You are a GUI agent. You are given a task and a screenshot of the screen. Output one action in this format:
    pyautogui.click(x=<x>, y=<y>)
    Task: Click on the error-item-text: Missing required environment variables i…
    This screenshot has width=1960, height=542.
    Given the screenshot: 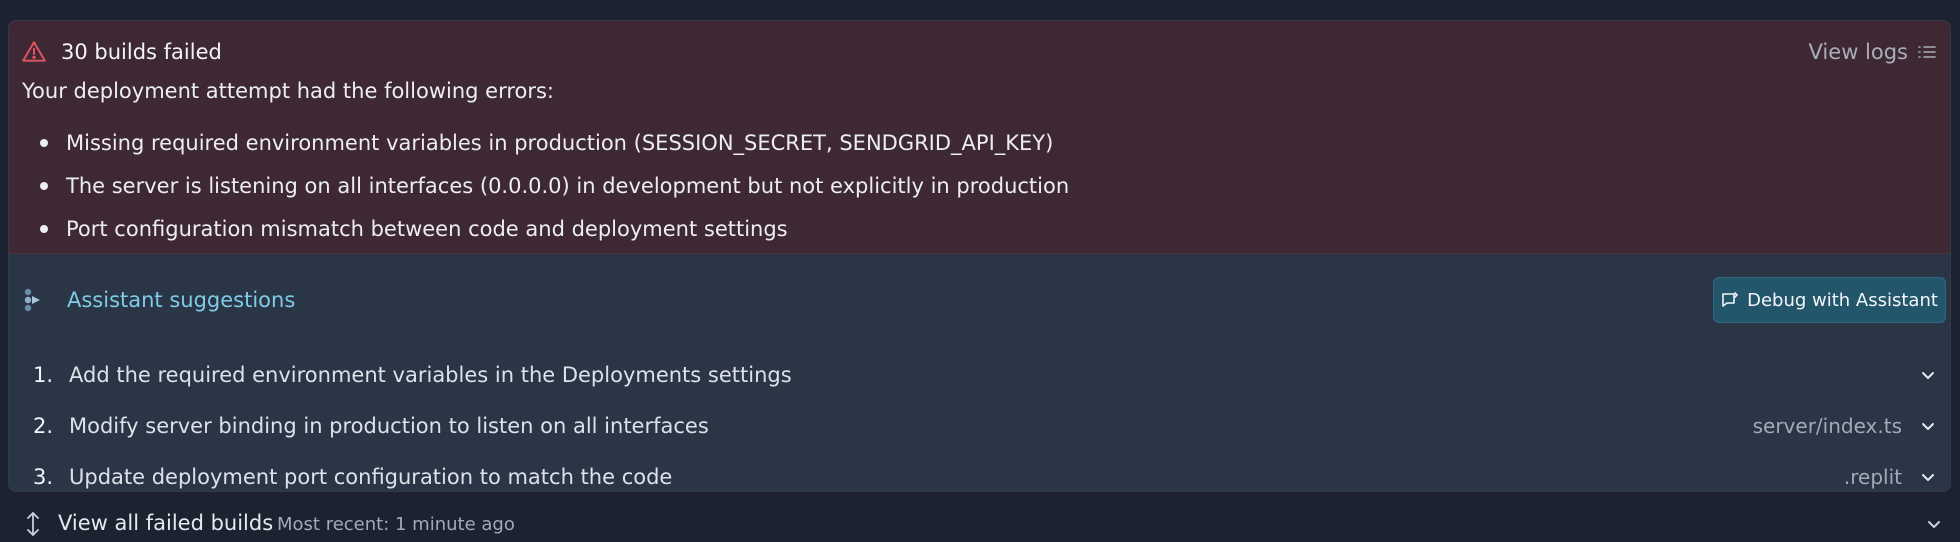 What is the action you would take?
    pyautogui.click(x=560, y=142)
    